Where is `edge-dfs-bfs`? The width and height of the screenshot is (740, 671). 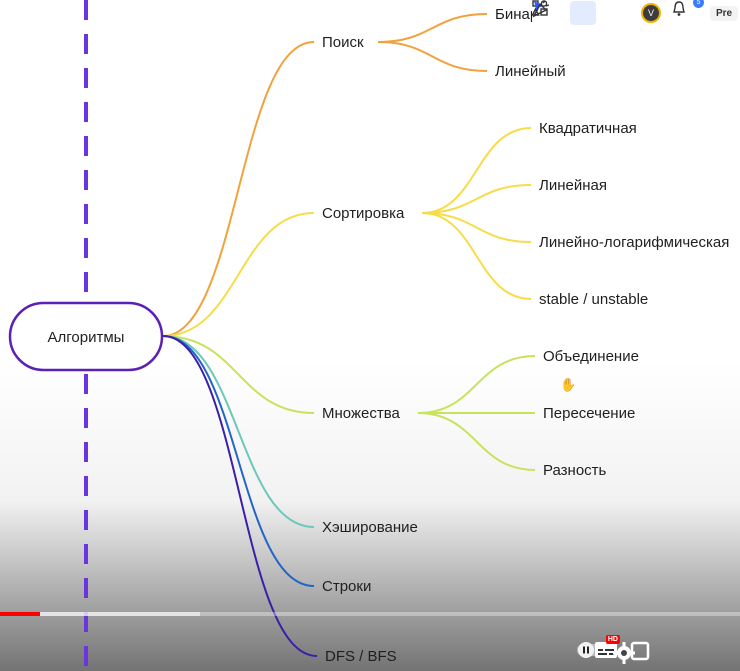 edge-dfs-bfs is located at coordinates (240, 496).